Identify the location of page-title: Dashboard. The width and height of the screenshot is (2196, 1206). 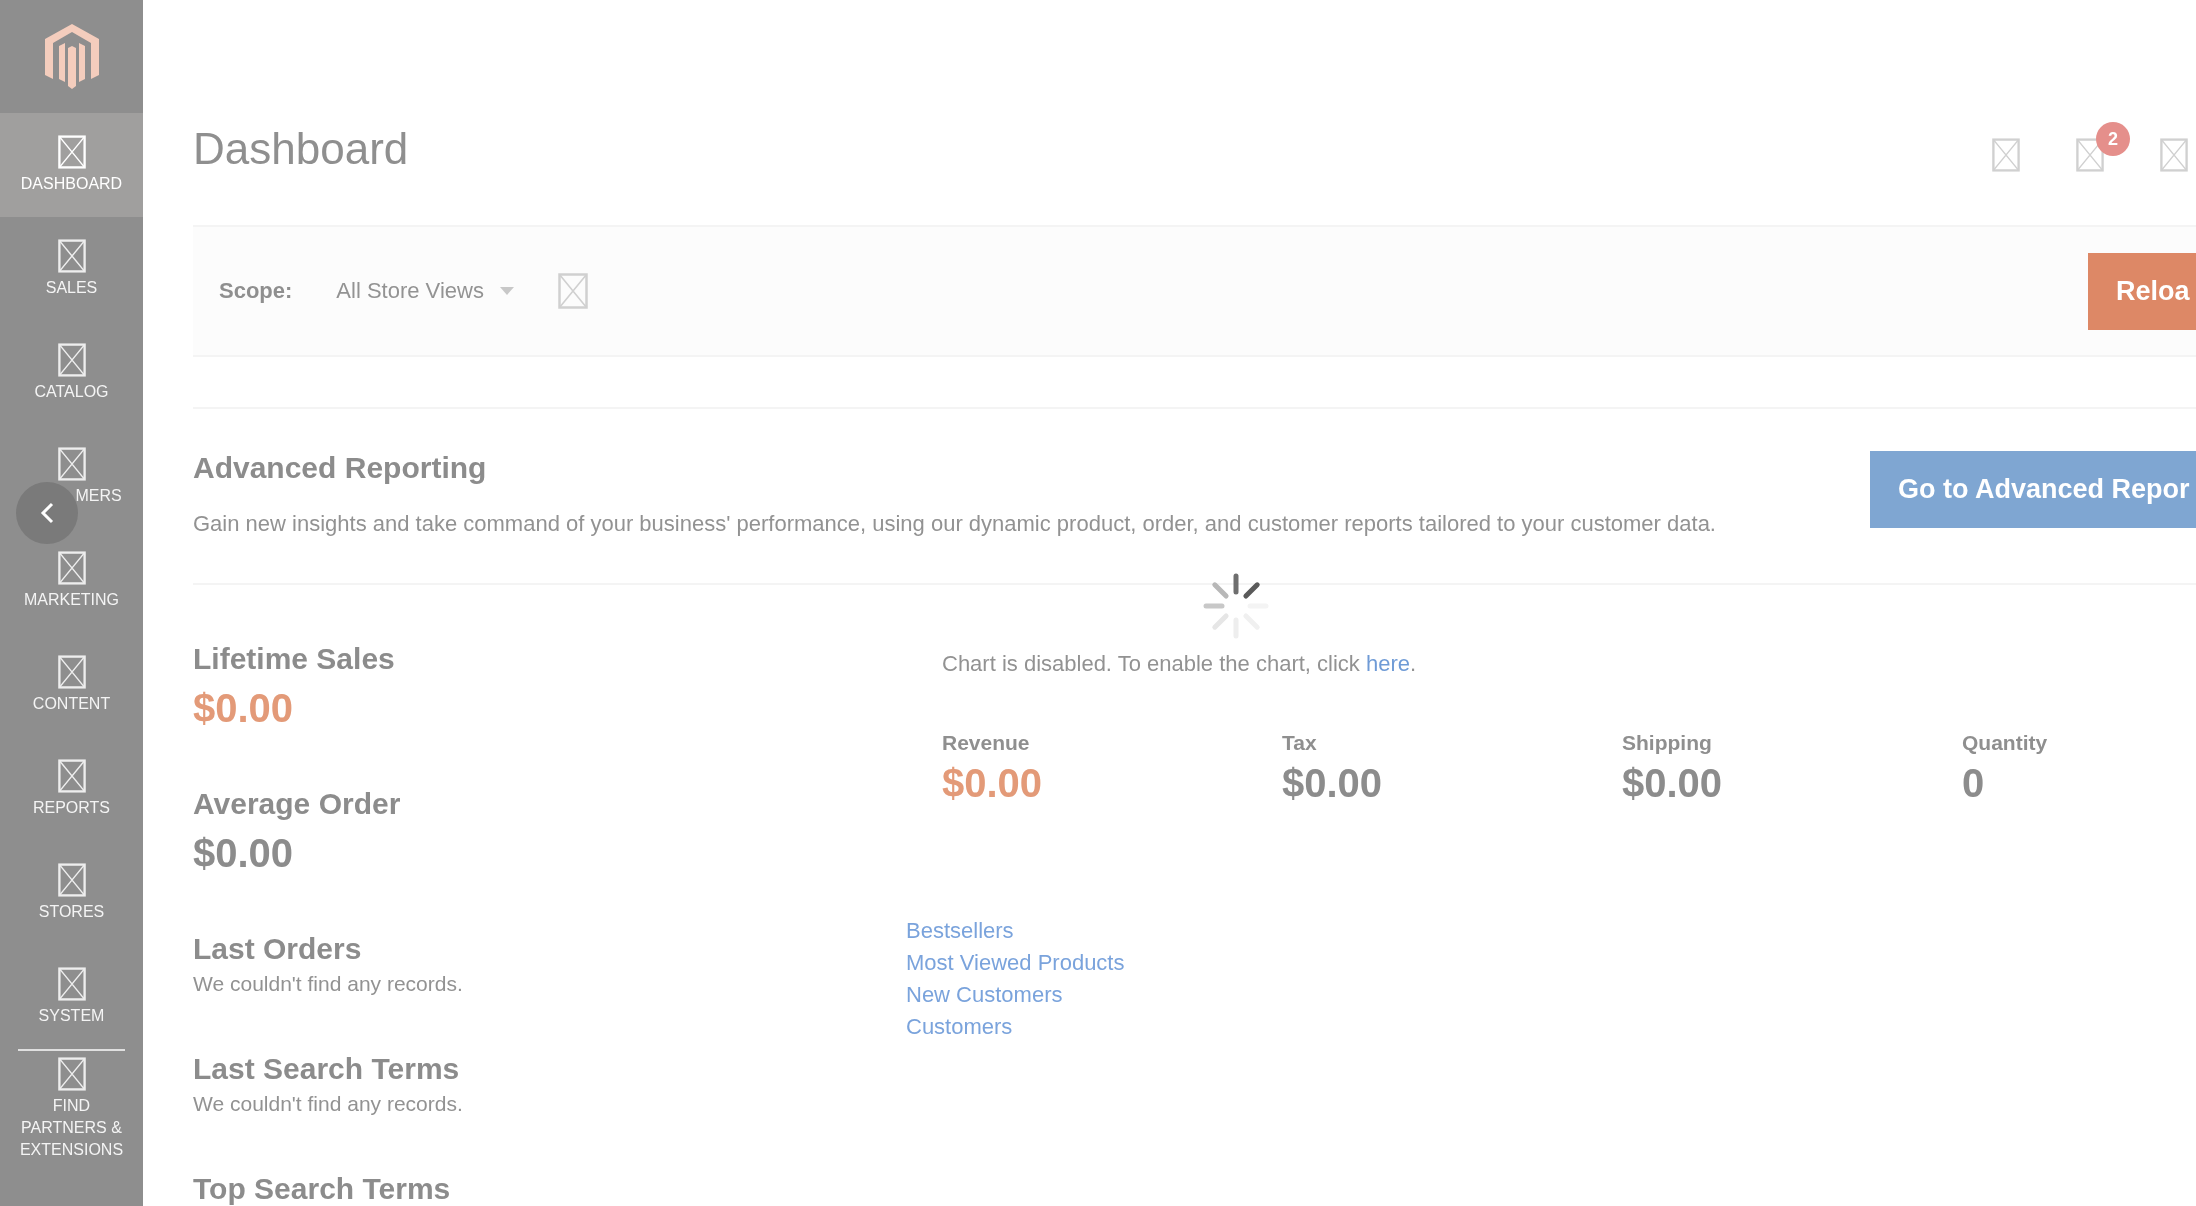
(301, 149).